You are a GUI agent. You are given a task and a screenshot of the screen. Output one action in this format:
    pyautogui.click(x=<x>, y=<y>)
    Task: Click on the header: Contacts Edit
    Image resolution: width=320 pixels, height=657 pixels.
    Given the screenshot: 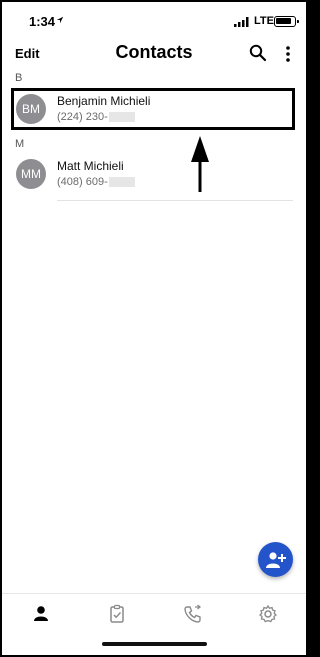 What is the action you would take?
    pyautogui.click(x=154, y=55)
    